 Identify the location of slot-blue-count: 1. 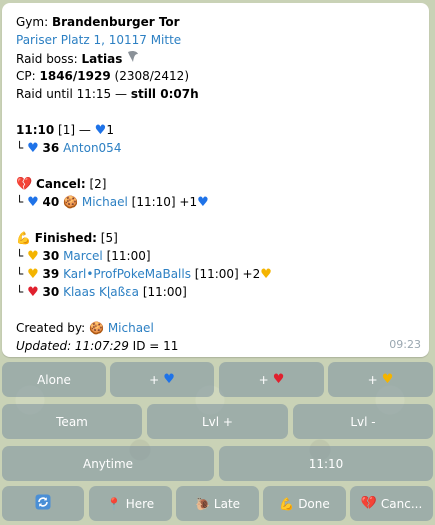
(110, 130).